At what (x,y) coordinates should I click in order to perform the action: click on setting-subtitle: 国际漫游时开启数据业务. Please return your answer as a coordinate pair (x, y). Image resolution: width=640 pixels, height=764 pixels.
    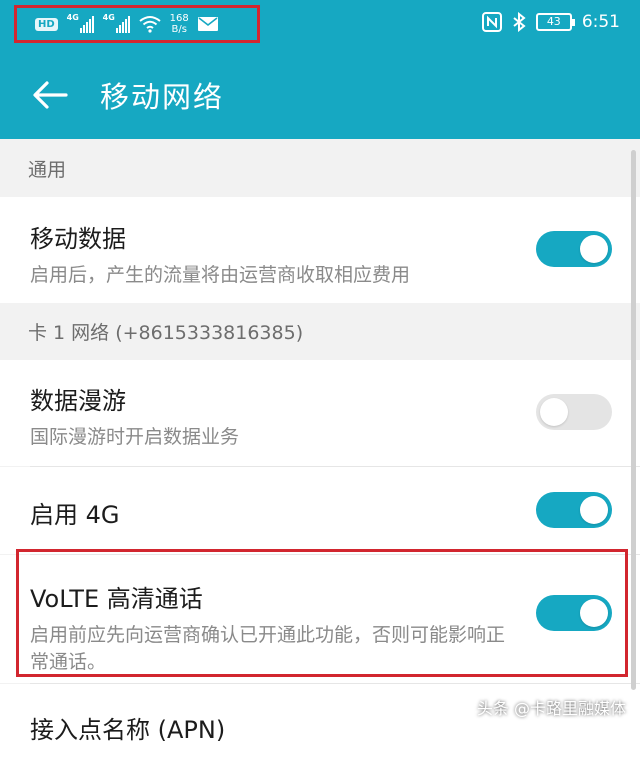
    Looking at the image, I should click on (320, 437).